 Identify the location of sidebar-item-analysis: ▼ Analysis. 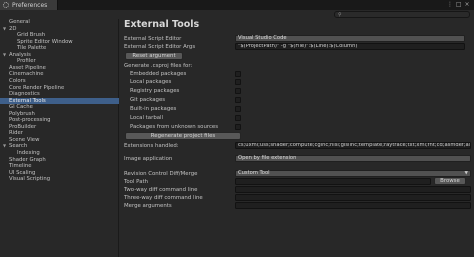
(59, 55).